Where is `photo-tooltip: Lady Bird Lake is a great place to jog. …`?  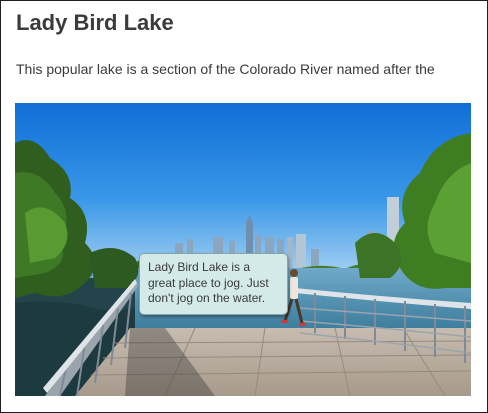 photo-tooltip: Lady Bird Lake is a great place to jog. … is located at coordinates (213, 284).